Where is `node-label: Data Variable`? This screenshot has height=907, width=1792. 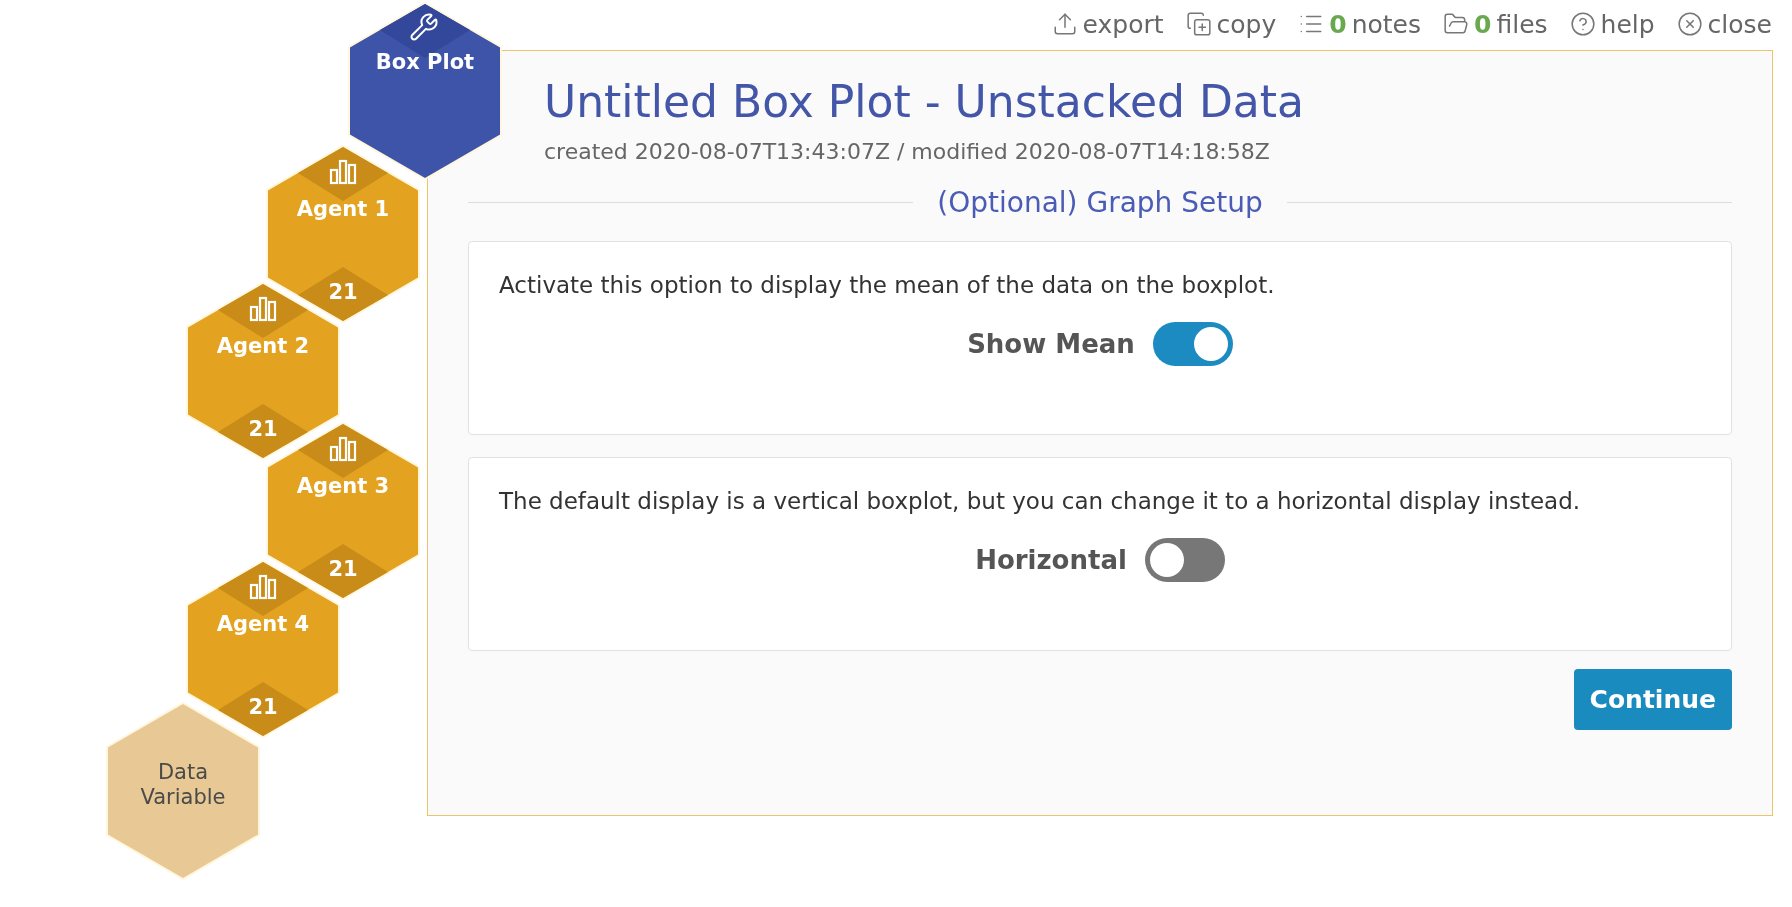 node-label: Data Variable is located at coordinates (183, 785).